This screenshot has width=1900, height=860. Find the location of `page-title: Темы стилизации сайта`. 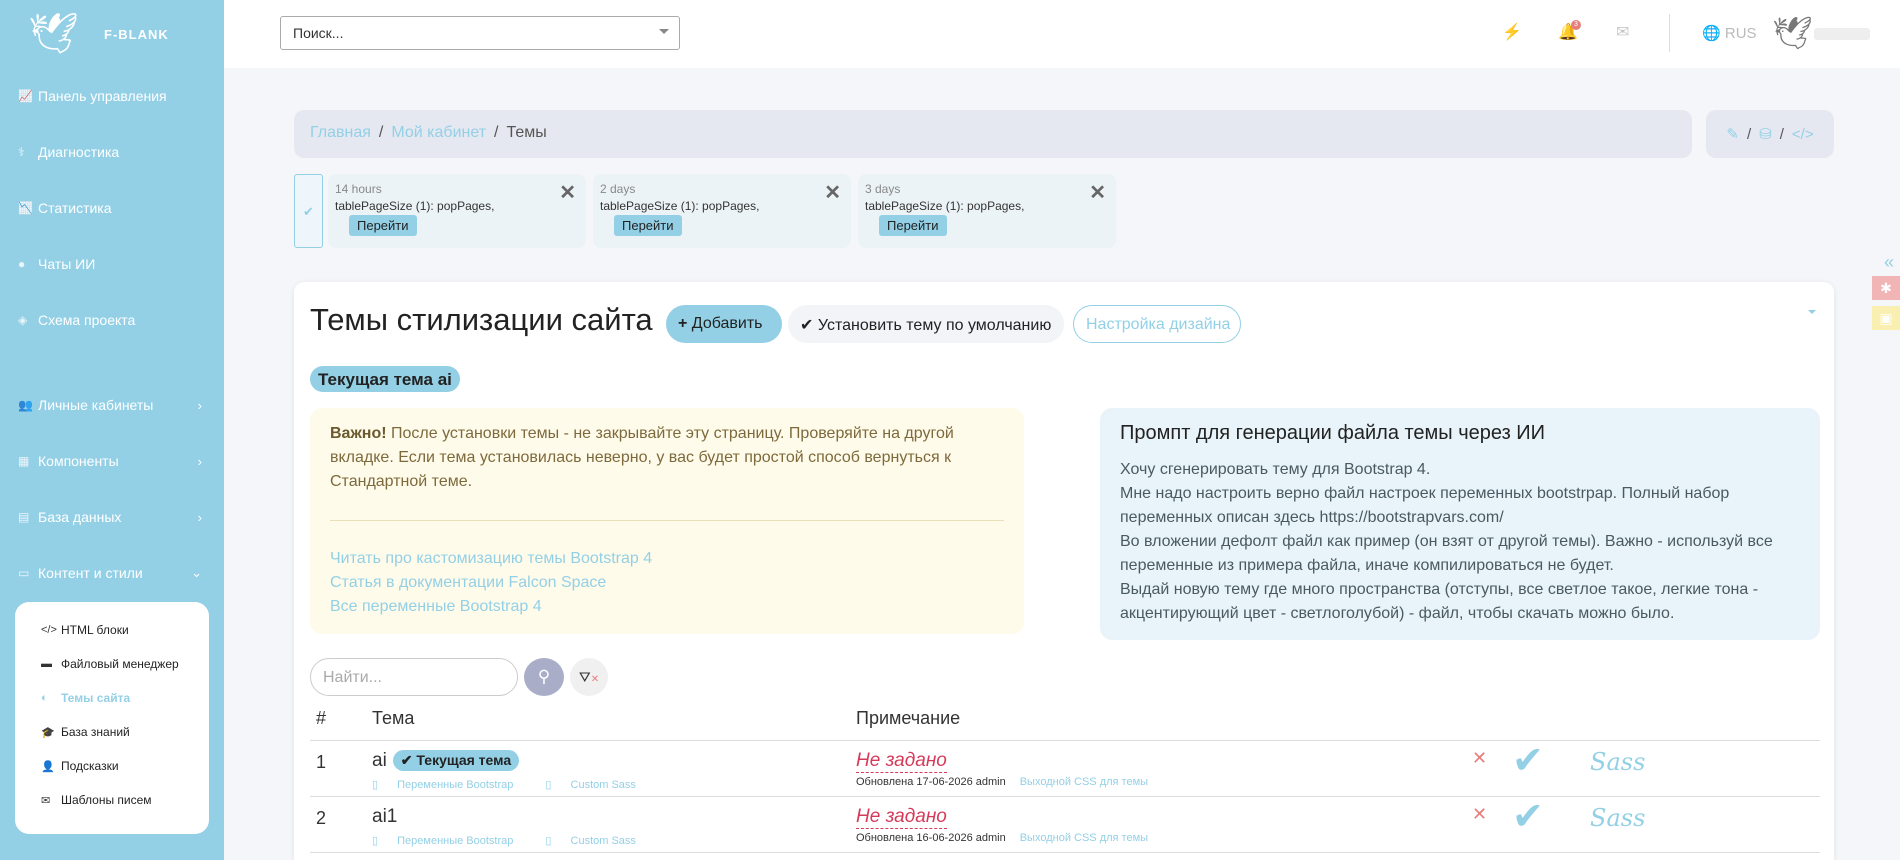

page-title: Темы стилизации сайта is located at coordinates (481, 319).